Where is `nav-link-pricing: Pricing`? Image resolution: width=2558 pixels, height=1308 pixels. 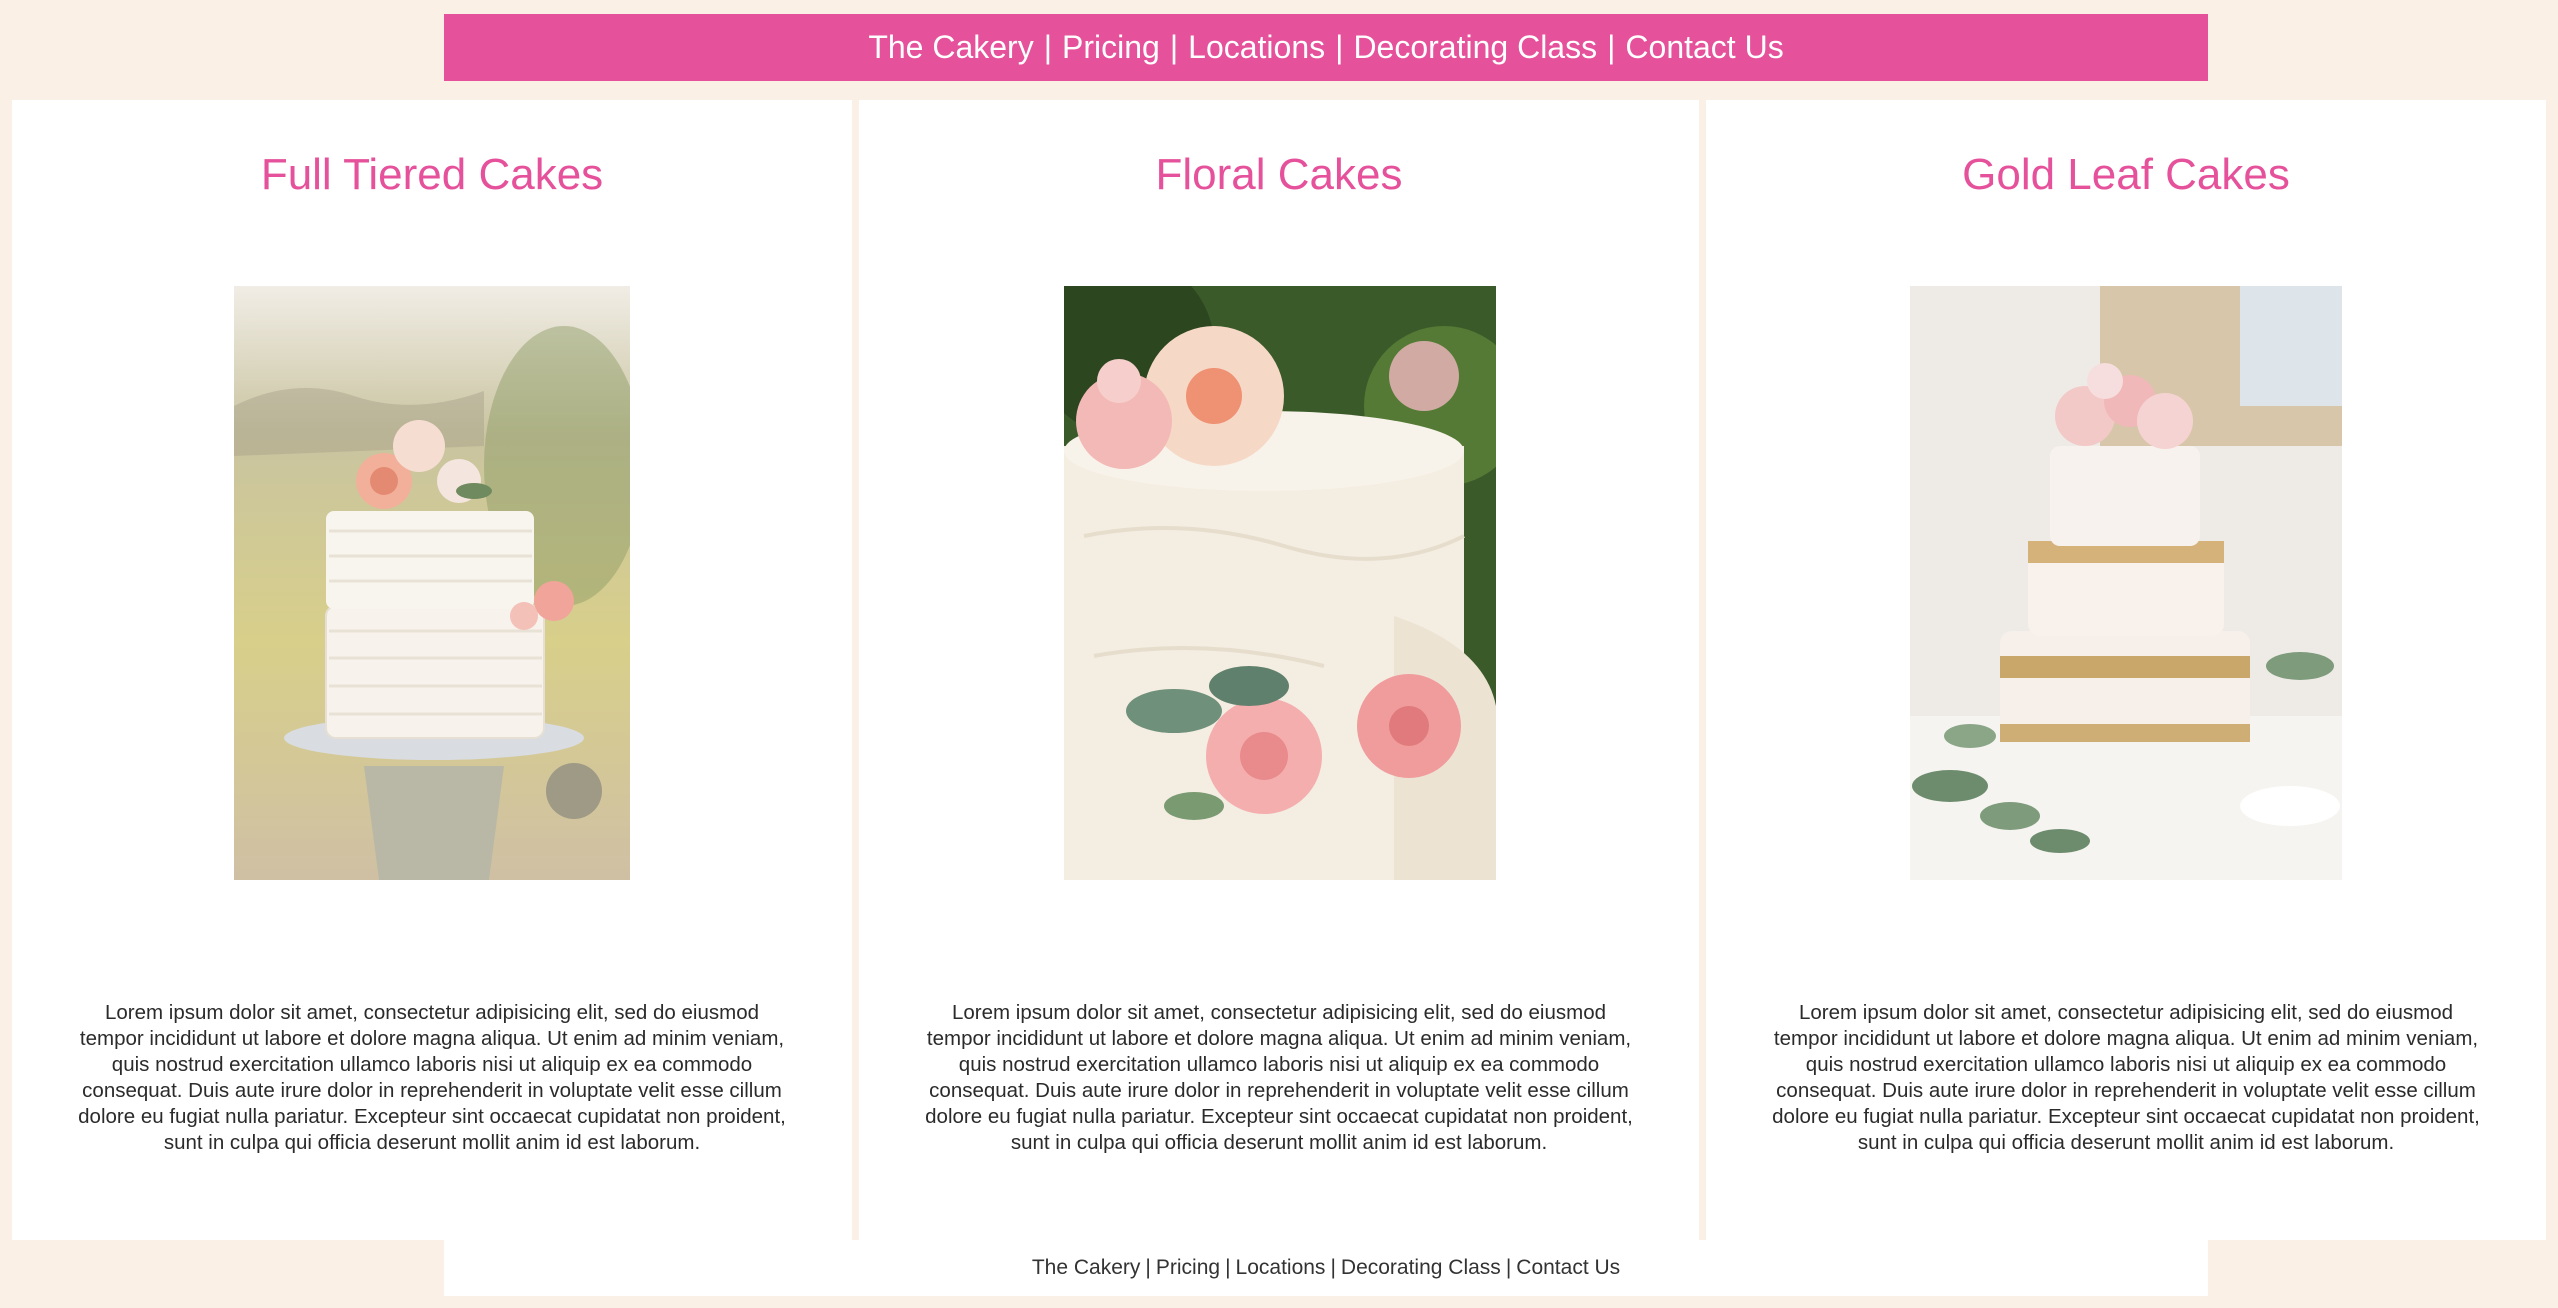
nav-link-pricing: Pricing is located at coordinates (1111, 47).